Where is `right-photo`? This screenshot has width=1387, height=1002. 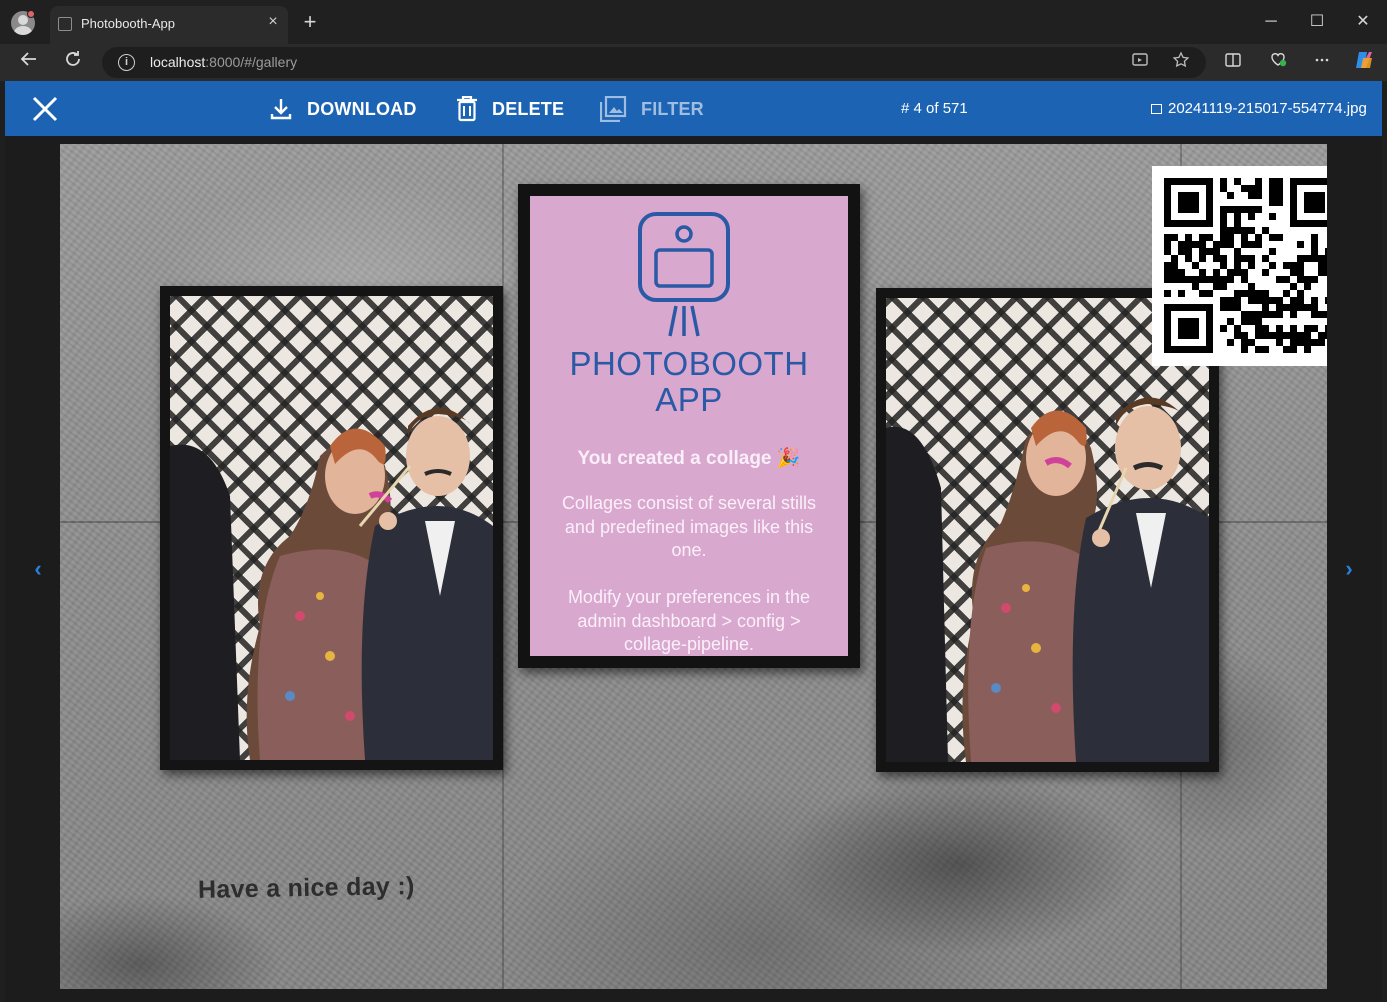 right-photo is located at coordinates (1047, 530).